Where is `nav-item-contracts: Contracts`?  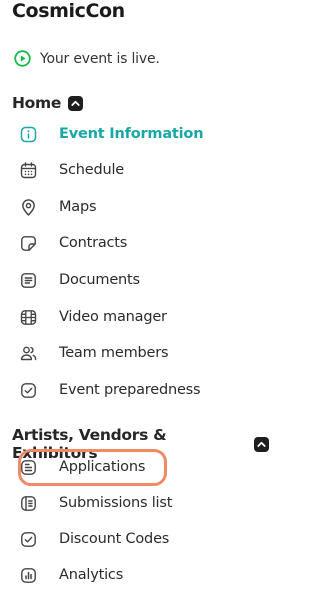 nav-item-contracts: Contracts is located at coordinates (73, 243).